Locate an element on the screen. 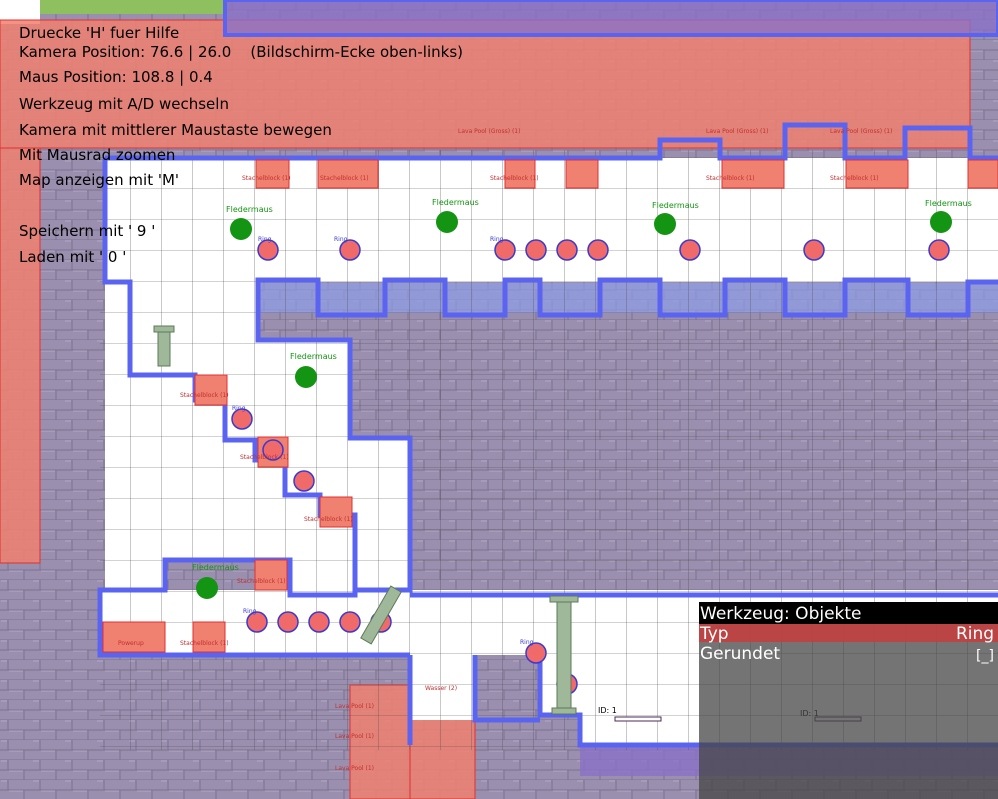  tool-rounded-checkbox: [_] is located at coordinates (985, 656).